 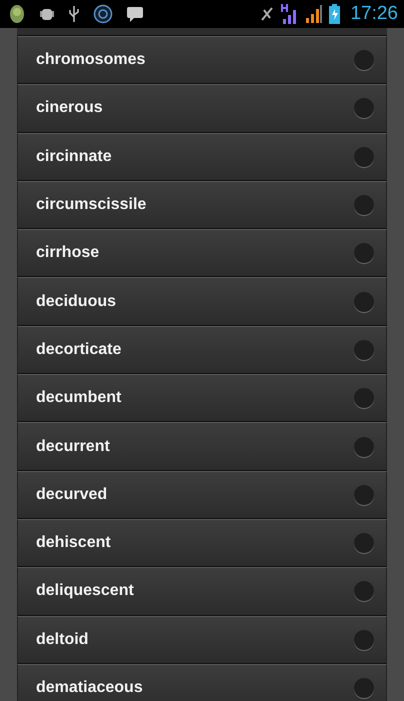 What do you see at coordinates (76, 301) in the screenshot?
I see `item-label: deciduous` at bounding box center [76, 301].